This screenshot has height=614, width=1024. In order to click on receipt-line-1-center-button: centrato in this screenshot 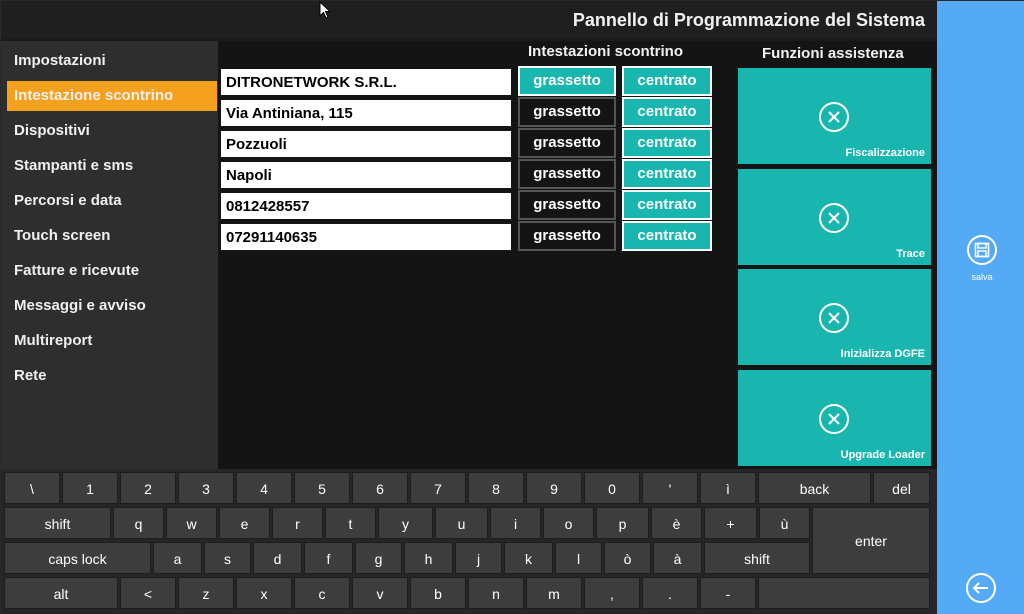, I will do `click(667, 81)`.